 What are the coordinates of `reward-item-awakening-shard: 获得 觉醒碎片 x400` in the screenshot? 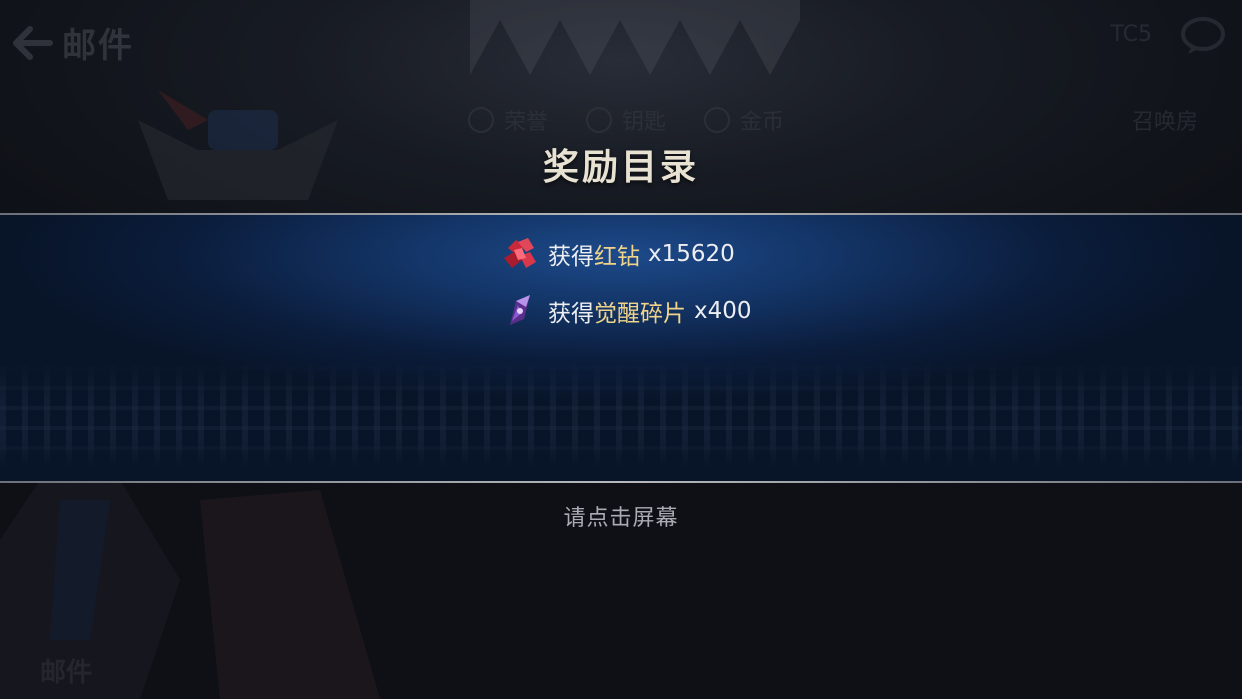 It's located at (626, 311).